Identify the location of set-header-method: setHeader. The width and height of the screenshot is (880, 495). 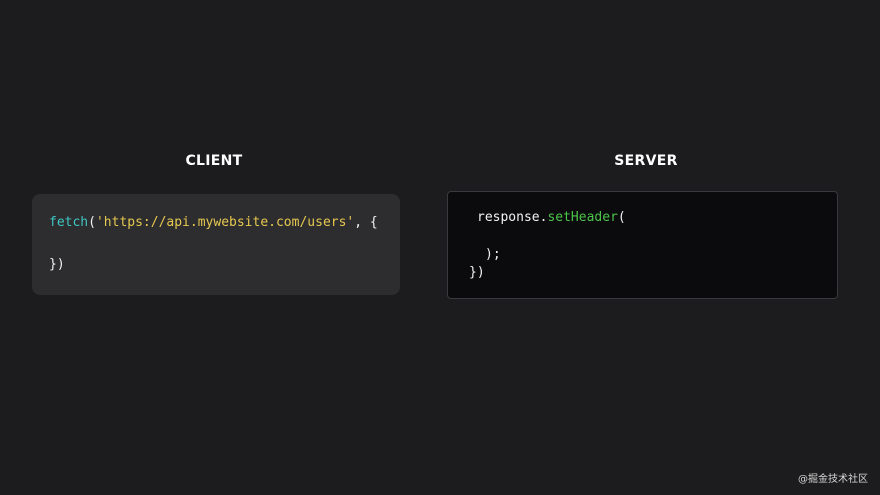
(582, 217).